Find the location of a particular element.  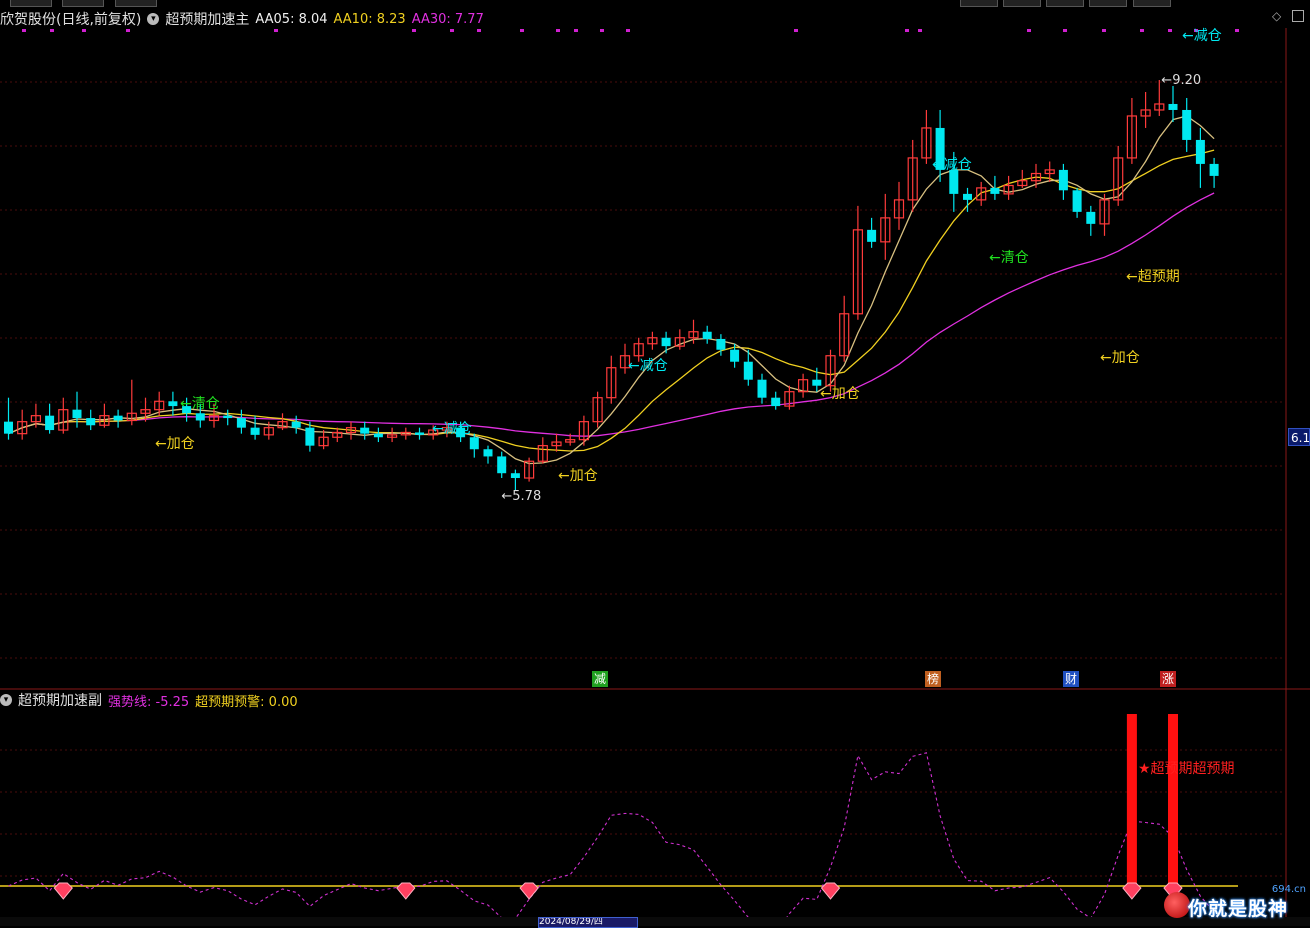

ma10-value: AA10: 8.23 is located at coordinates (369, 19).